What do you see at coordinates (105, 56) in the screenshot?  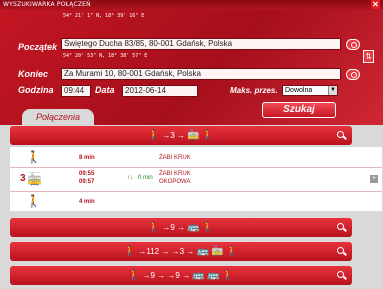 I see `to-coordinates: 54° 20' 53" N, 18° 38' 57" E` at bounding box center [105, 56].